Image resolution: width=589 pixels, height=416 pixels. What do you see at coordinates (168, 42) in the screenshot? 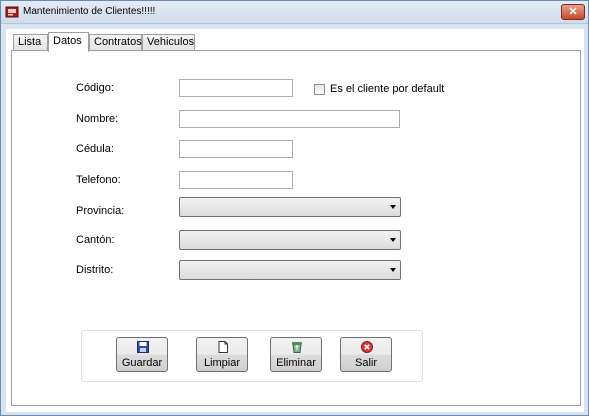
I see `tab-vehiculos: Vehiculos` at bounding box center [168, 42].